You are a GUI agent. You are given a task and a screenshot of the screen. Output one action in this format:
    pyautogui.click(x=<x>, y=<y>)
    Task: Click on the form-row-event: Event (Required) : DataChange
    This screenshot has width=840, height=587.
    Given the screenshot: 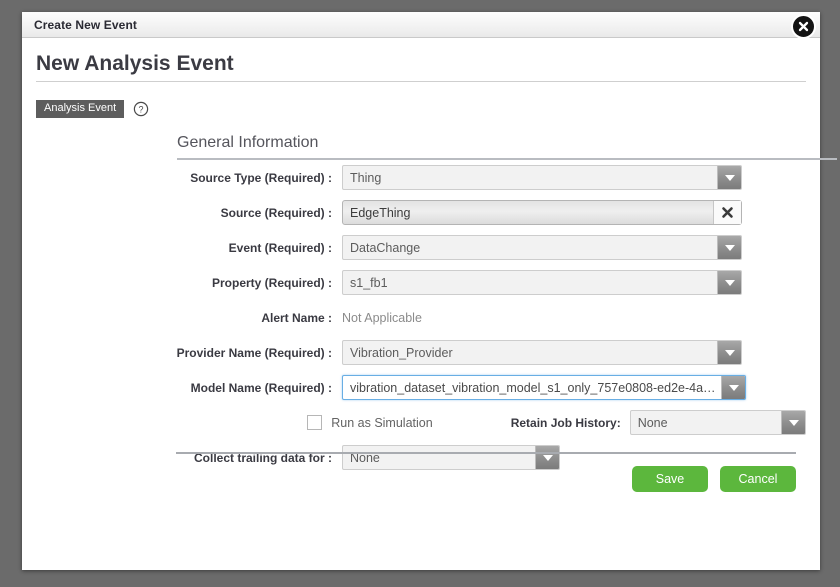 What is the action you would take?
    pyautogui.click(x=479, y=247)
    